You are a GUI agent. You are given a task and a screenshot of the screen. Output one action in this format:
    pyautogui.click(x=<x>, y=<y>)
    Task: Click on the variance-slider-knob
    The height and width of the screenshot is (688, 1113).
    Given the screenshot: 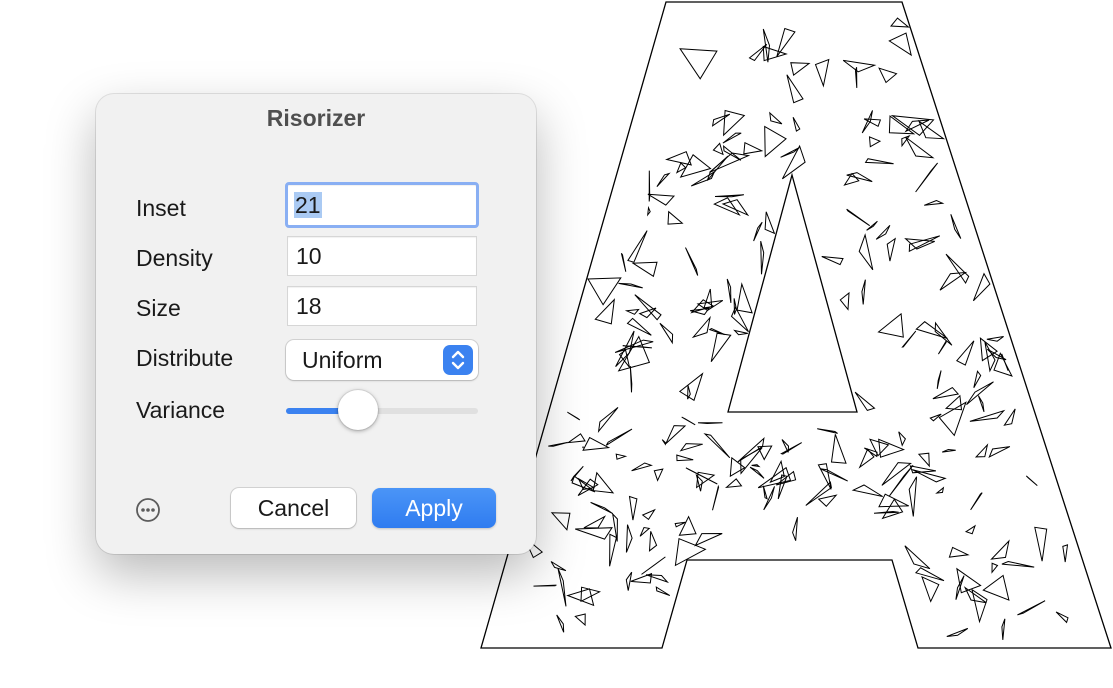 What is the action you would take?
    pyautogui.click(x=357, y=410)
    